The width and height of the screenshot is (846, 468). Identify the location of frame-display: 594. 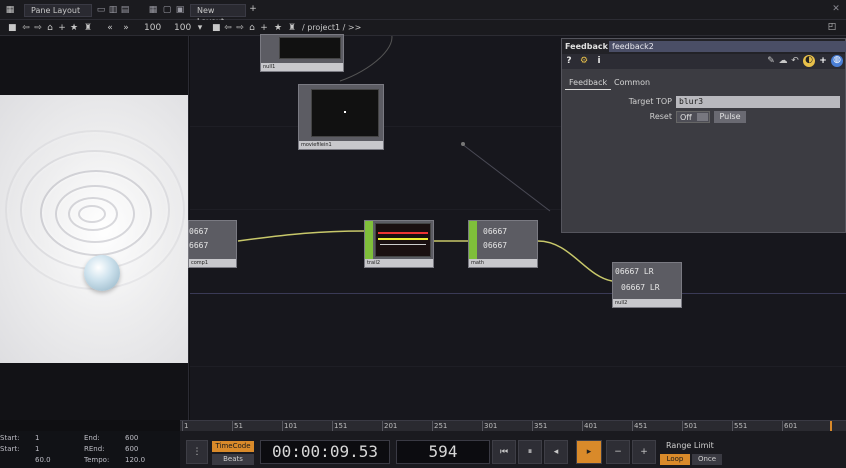
(443, 452).